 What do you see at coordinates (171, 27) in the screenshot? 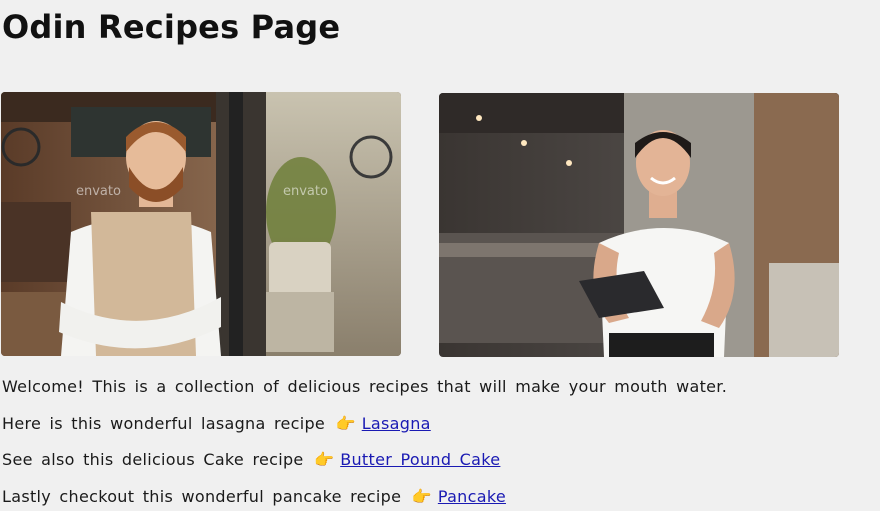
I see `page-title: Odin Recipes Page` at bounding box center [171, 27].